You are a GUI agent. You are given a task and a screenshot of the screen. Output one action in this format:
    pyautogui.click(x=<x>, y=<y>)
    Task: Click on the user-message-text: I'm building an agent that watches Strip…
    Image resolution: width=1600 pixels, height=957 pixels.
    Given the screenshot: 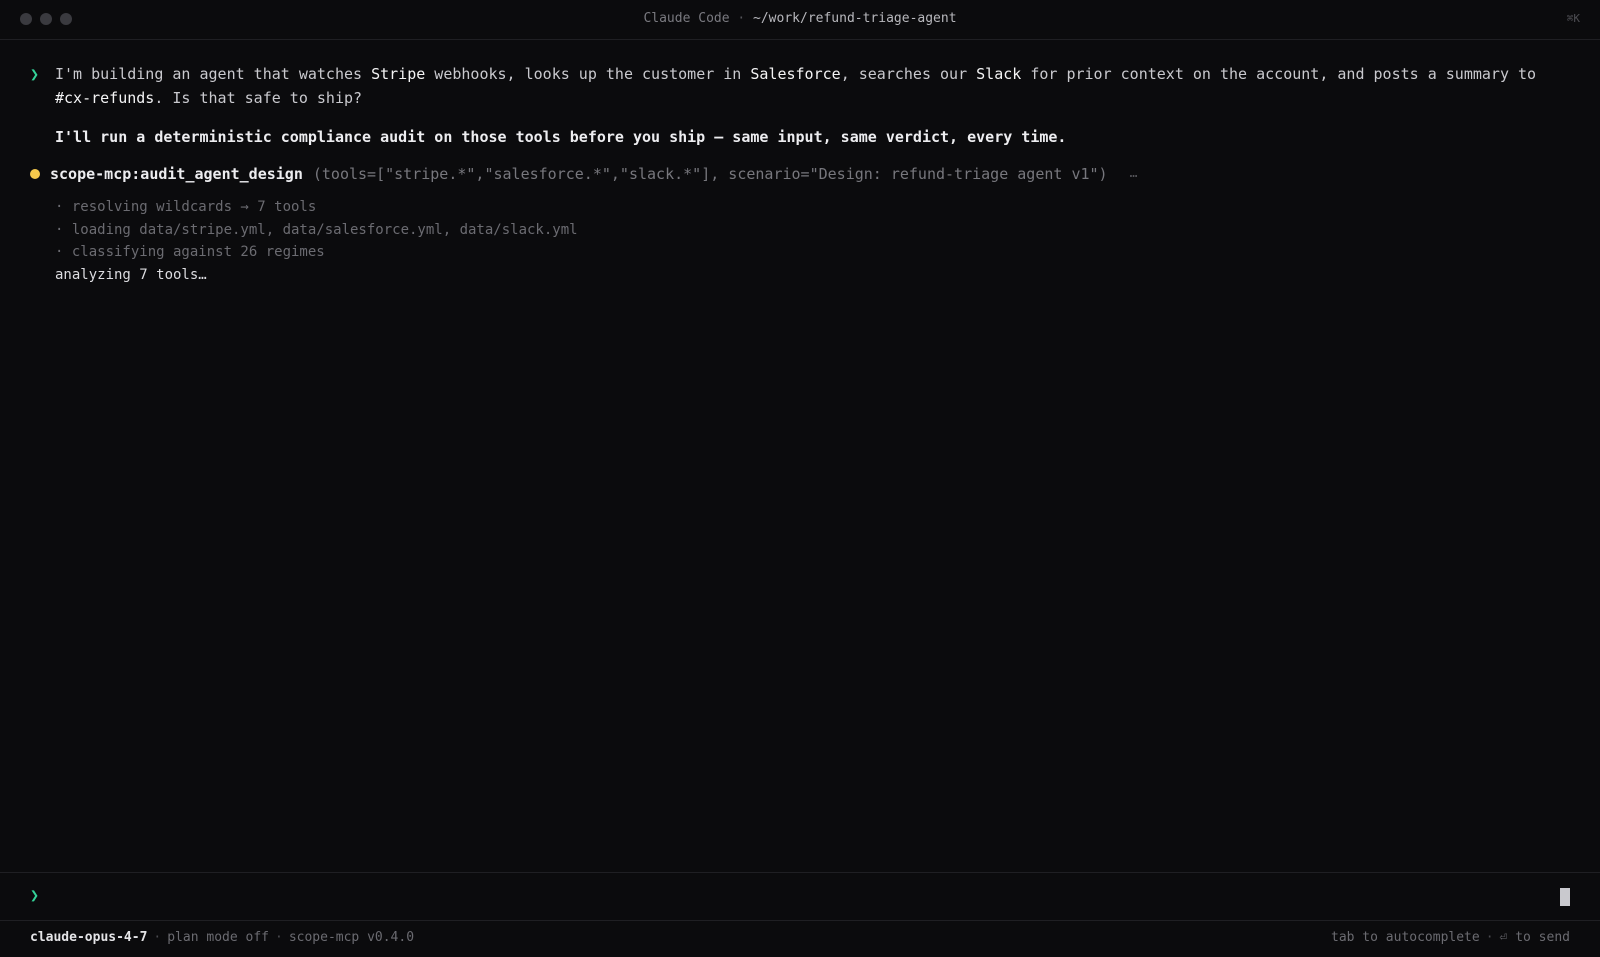 What is the action you would take?
    pyautogui.click(x=812, y=86)
    